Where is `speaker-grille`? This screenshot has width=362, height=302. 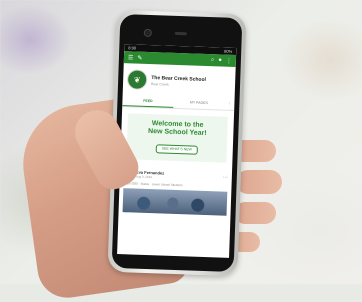 speaker-grille is located at coordinates (180, 33).